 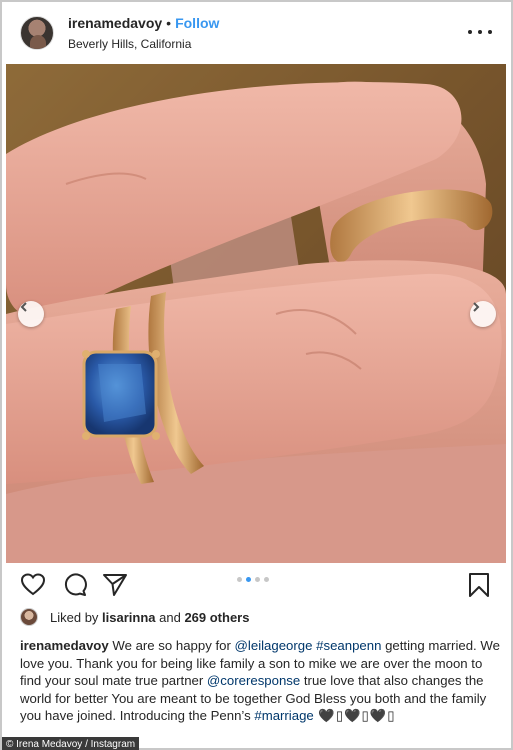 What do you see at coordinates (197, 23) in the screenshot?
I see `follow-button: Follow` at bounding box center [197, 23].